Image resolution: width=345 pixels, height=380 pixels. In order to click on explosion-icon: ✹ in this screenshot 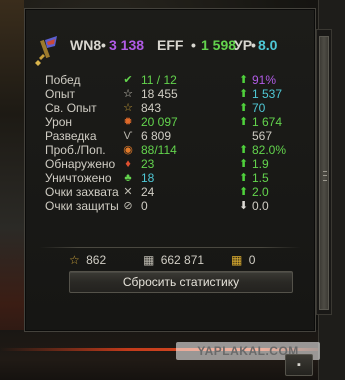, I will do `click(128, 122)`.